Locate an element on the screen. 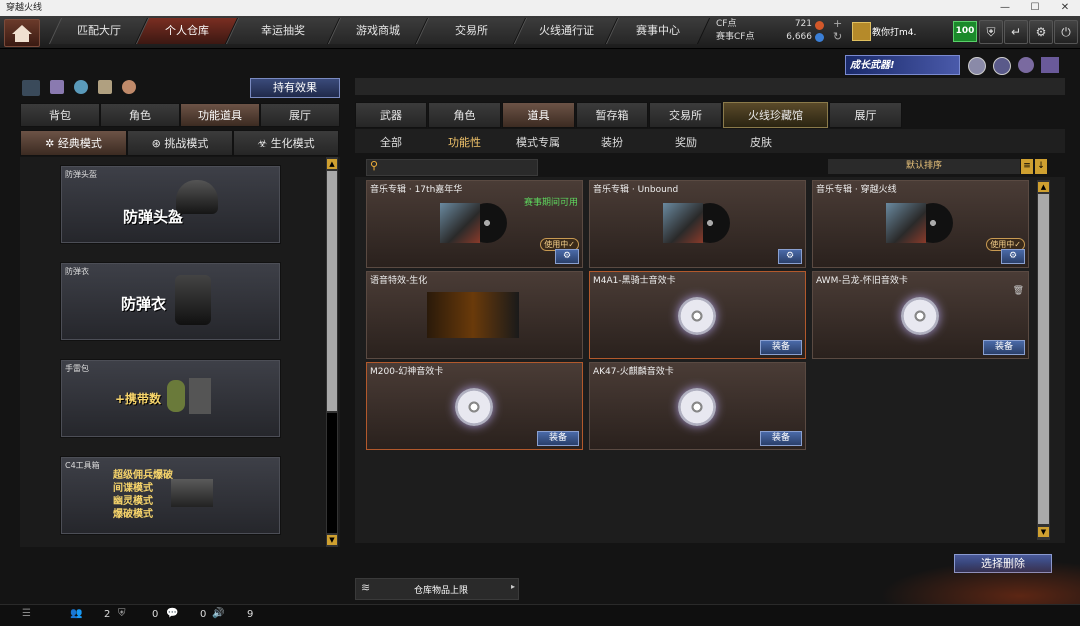 Image resolution: width=1080 pixels, height=626 pixels. held-effects-button: 持有效果 is located at coordinates (295, 88).